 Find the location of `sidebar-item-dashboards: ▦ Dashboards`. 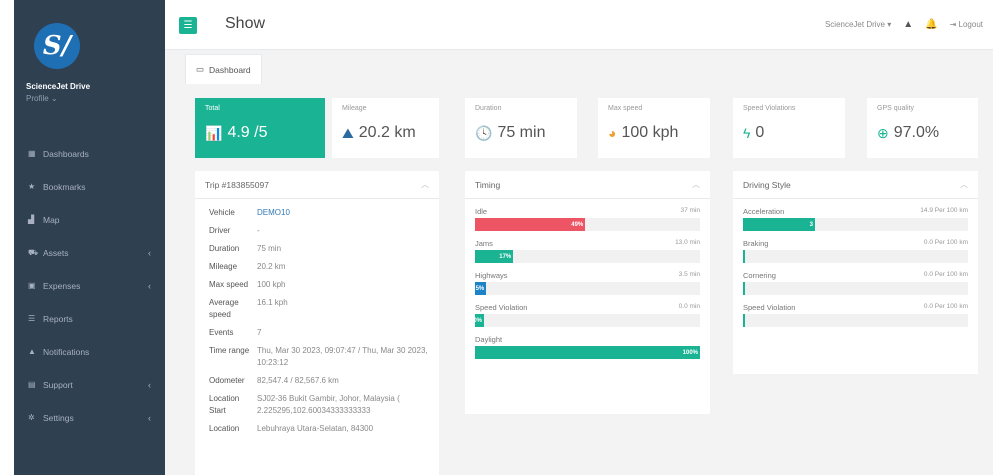

sidebar-item-dashboards: ▦ Dashboards is located at coordinates (89, 153).